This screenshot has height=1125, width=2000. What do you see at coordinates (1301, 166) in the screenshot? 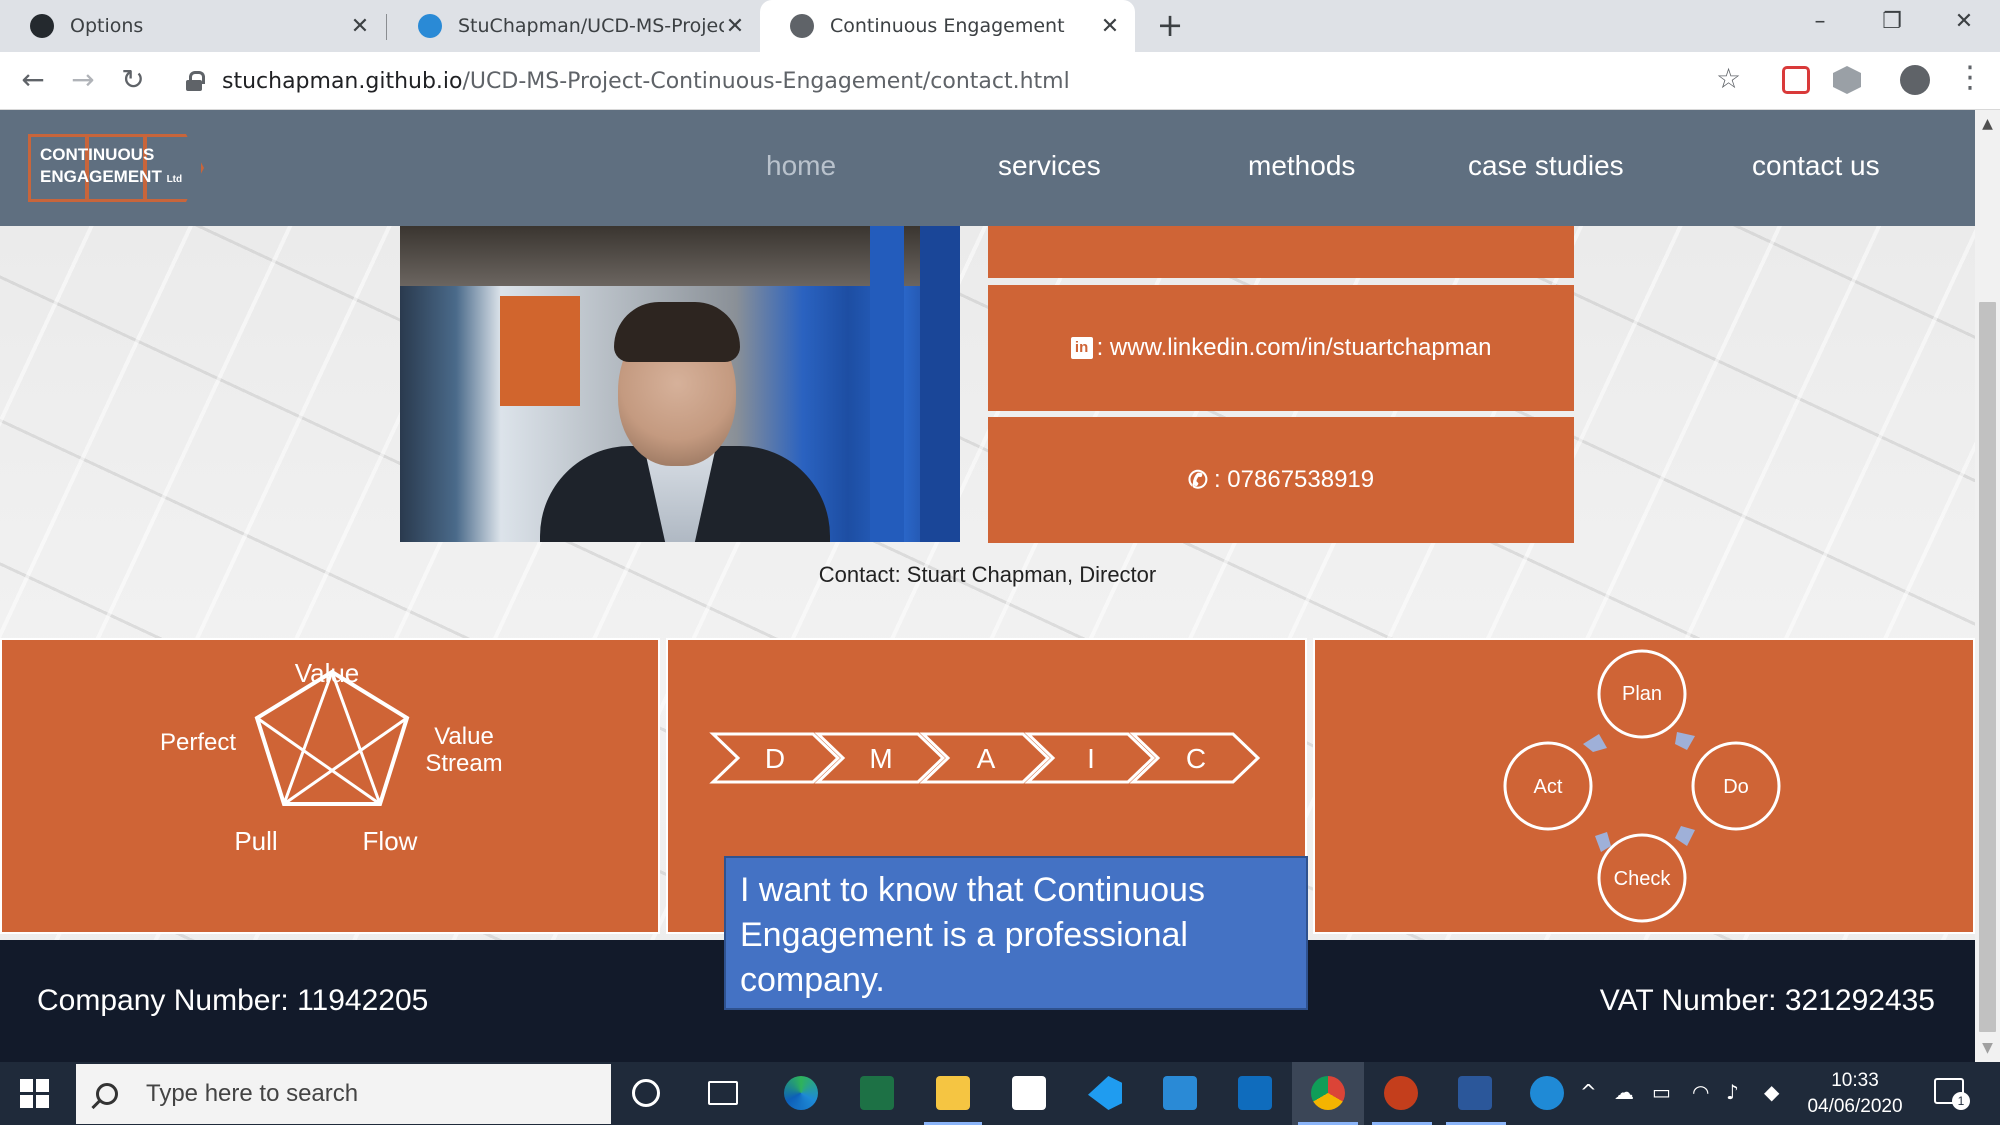
I see `nav-methods: methods` at bounding box center [1301, 166].